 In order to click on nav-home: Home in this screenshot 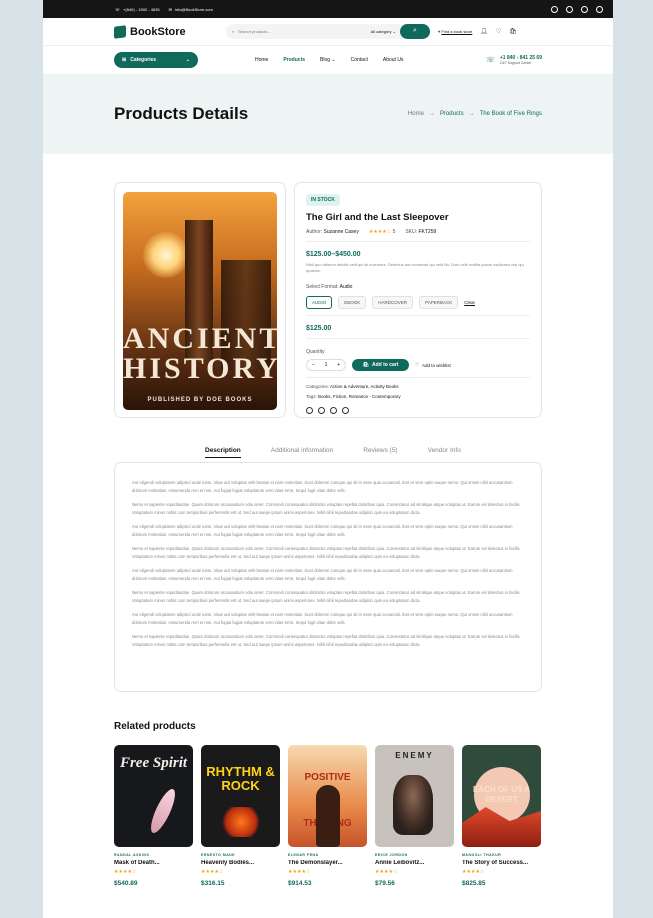, I will do `click(261, 60)`.